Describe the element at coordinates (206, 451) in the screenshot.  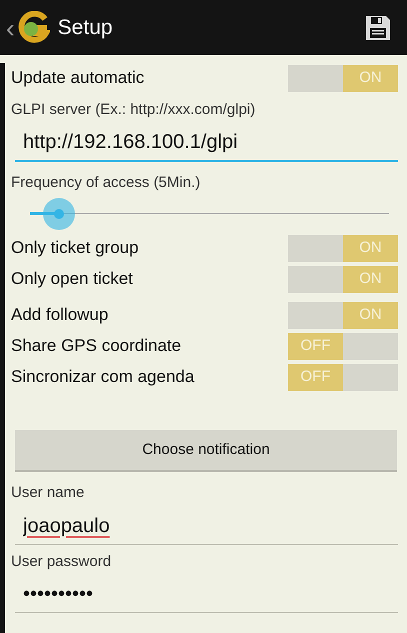
I see `choose-notification-button: Choose notification` at that location.